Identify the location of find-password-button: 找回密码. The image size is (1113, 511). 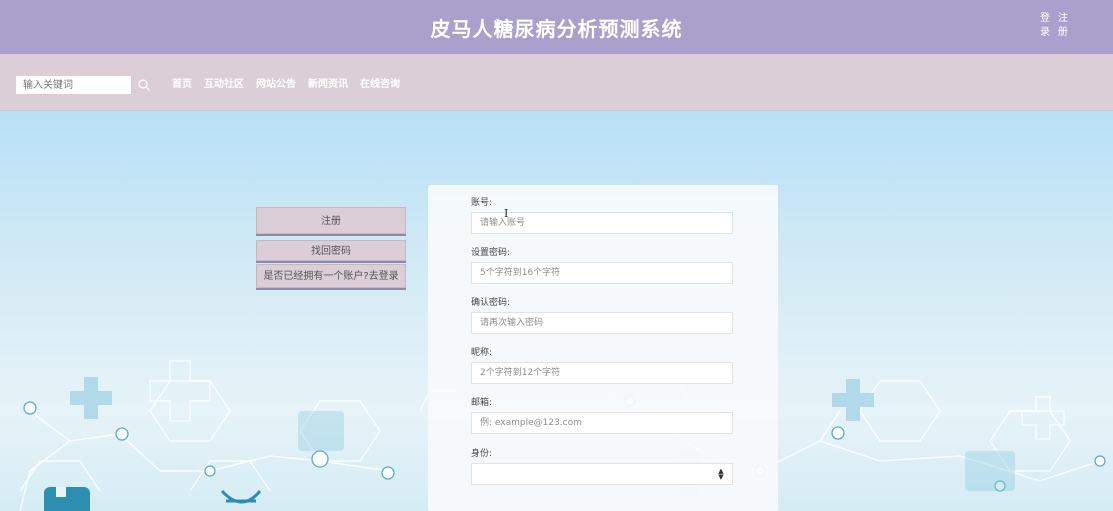
(331, 250).